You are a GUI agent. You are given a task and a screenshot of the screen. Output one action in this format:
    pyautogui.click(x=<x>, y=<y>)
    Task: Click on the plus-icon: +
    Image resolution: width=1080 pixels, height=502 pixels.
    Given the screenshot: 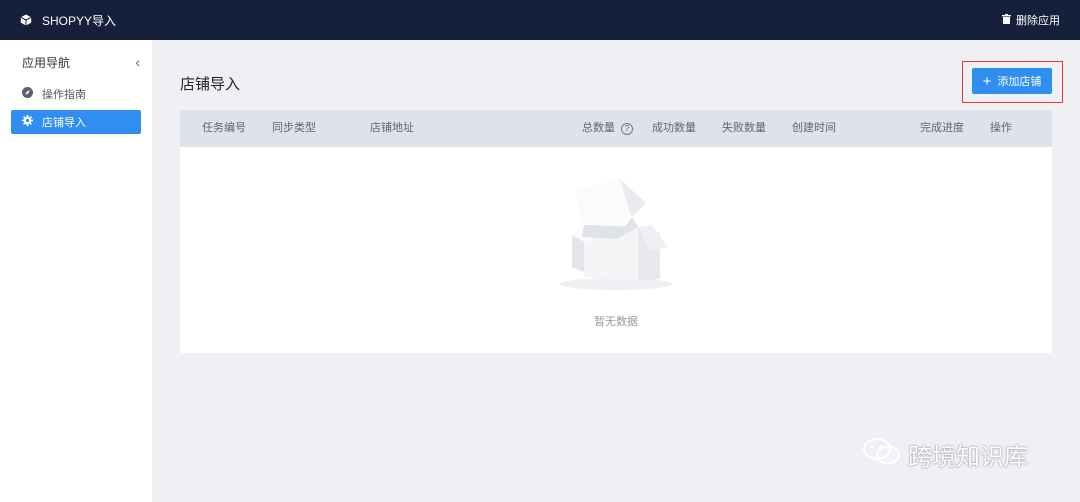 What is the action you would take?
    pyautogui.click(x=987, y=81)
    